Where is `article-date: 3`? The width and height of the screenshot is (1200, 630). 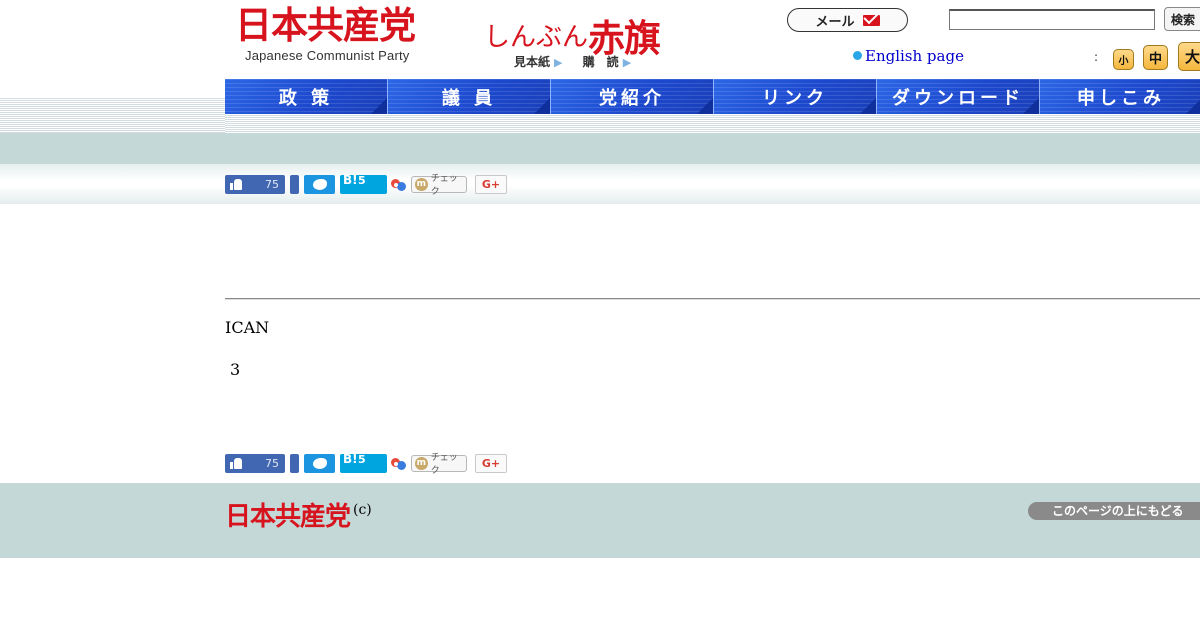
article-date: 3 is located at coordinates (235, 369).